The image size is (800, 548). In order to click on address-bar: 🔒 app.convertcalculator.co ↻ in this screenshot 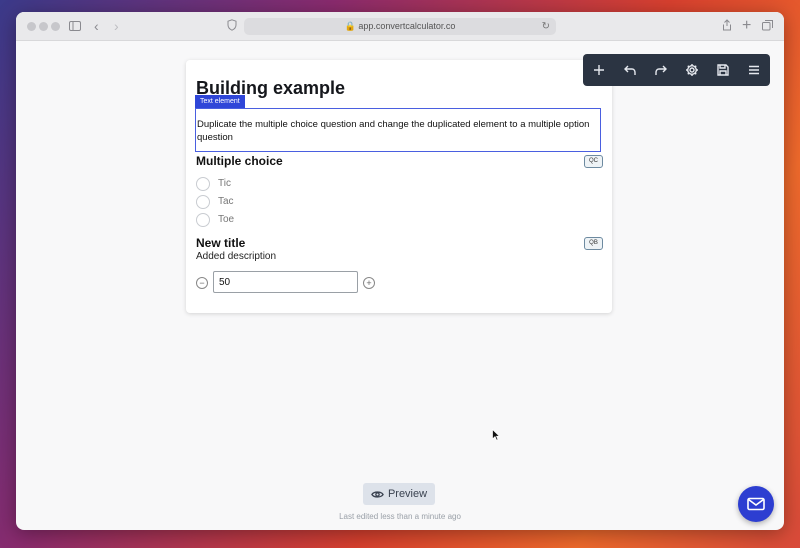, I will do `click(400, 26)`.